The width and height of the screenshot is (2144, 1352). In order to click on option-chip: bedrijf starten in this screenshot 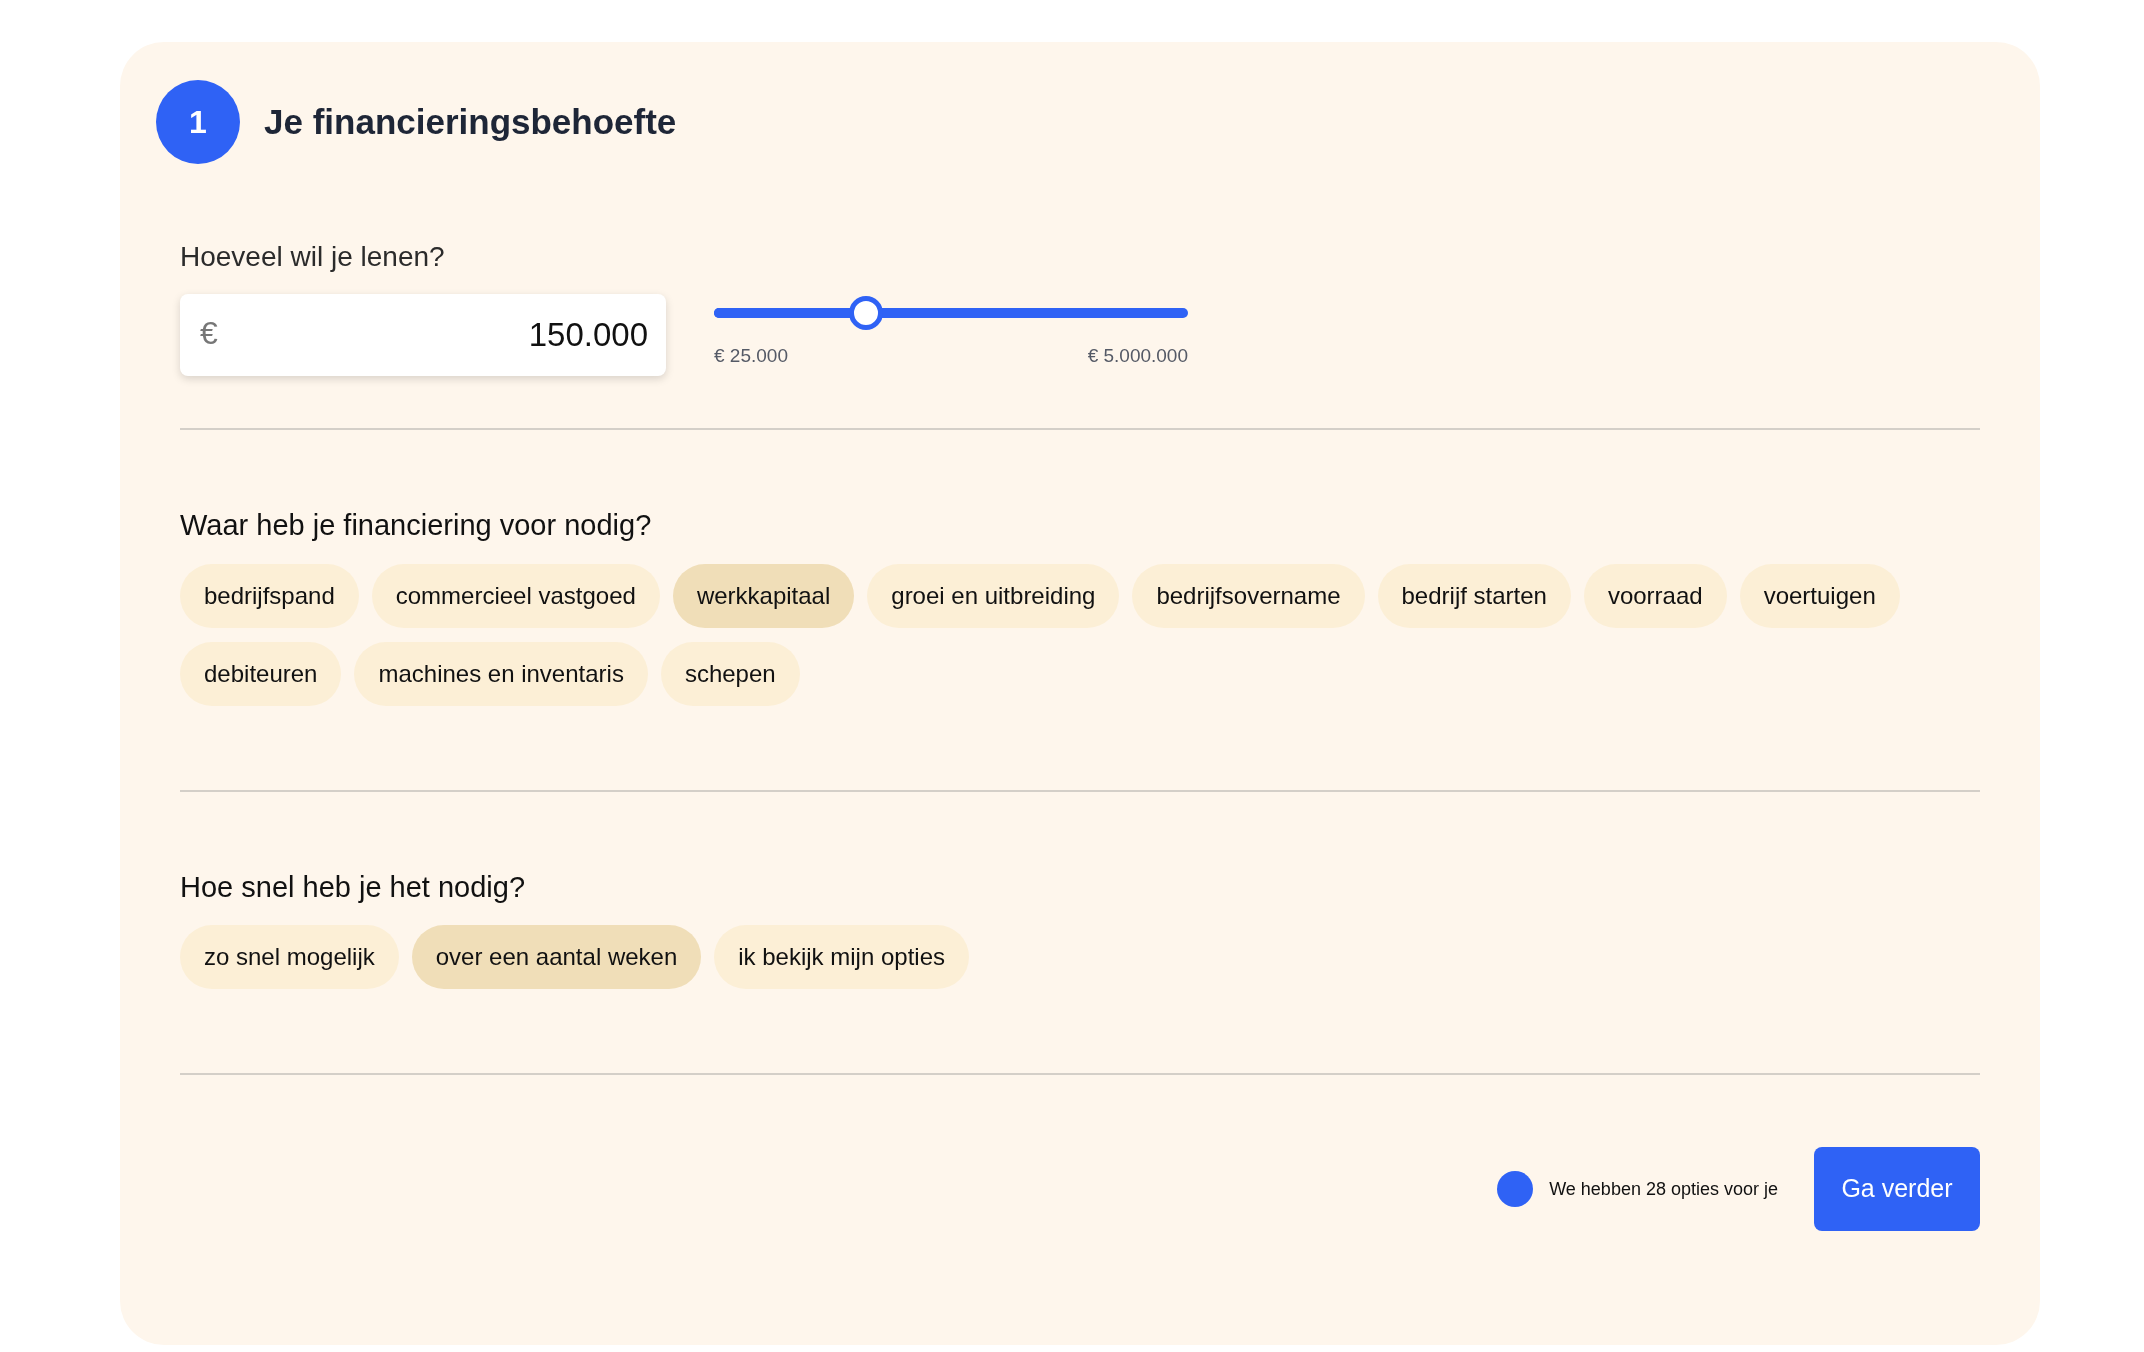, I will do `click(1474, 595)`.